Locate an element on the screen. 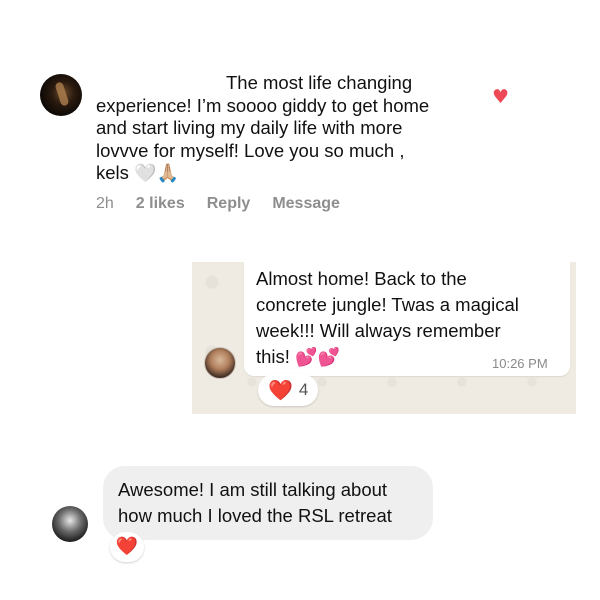  comment-meta: 2h 2 likes Reply Message is located at coordinates (218, 204).